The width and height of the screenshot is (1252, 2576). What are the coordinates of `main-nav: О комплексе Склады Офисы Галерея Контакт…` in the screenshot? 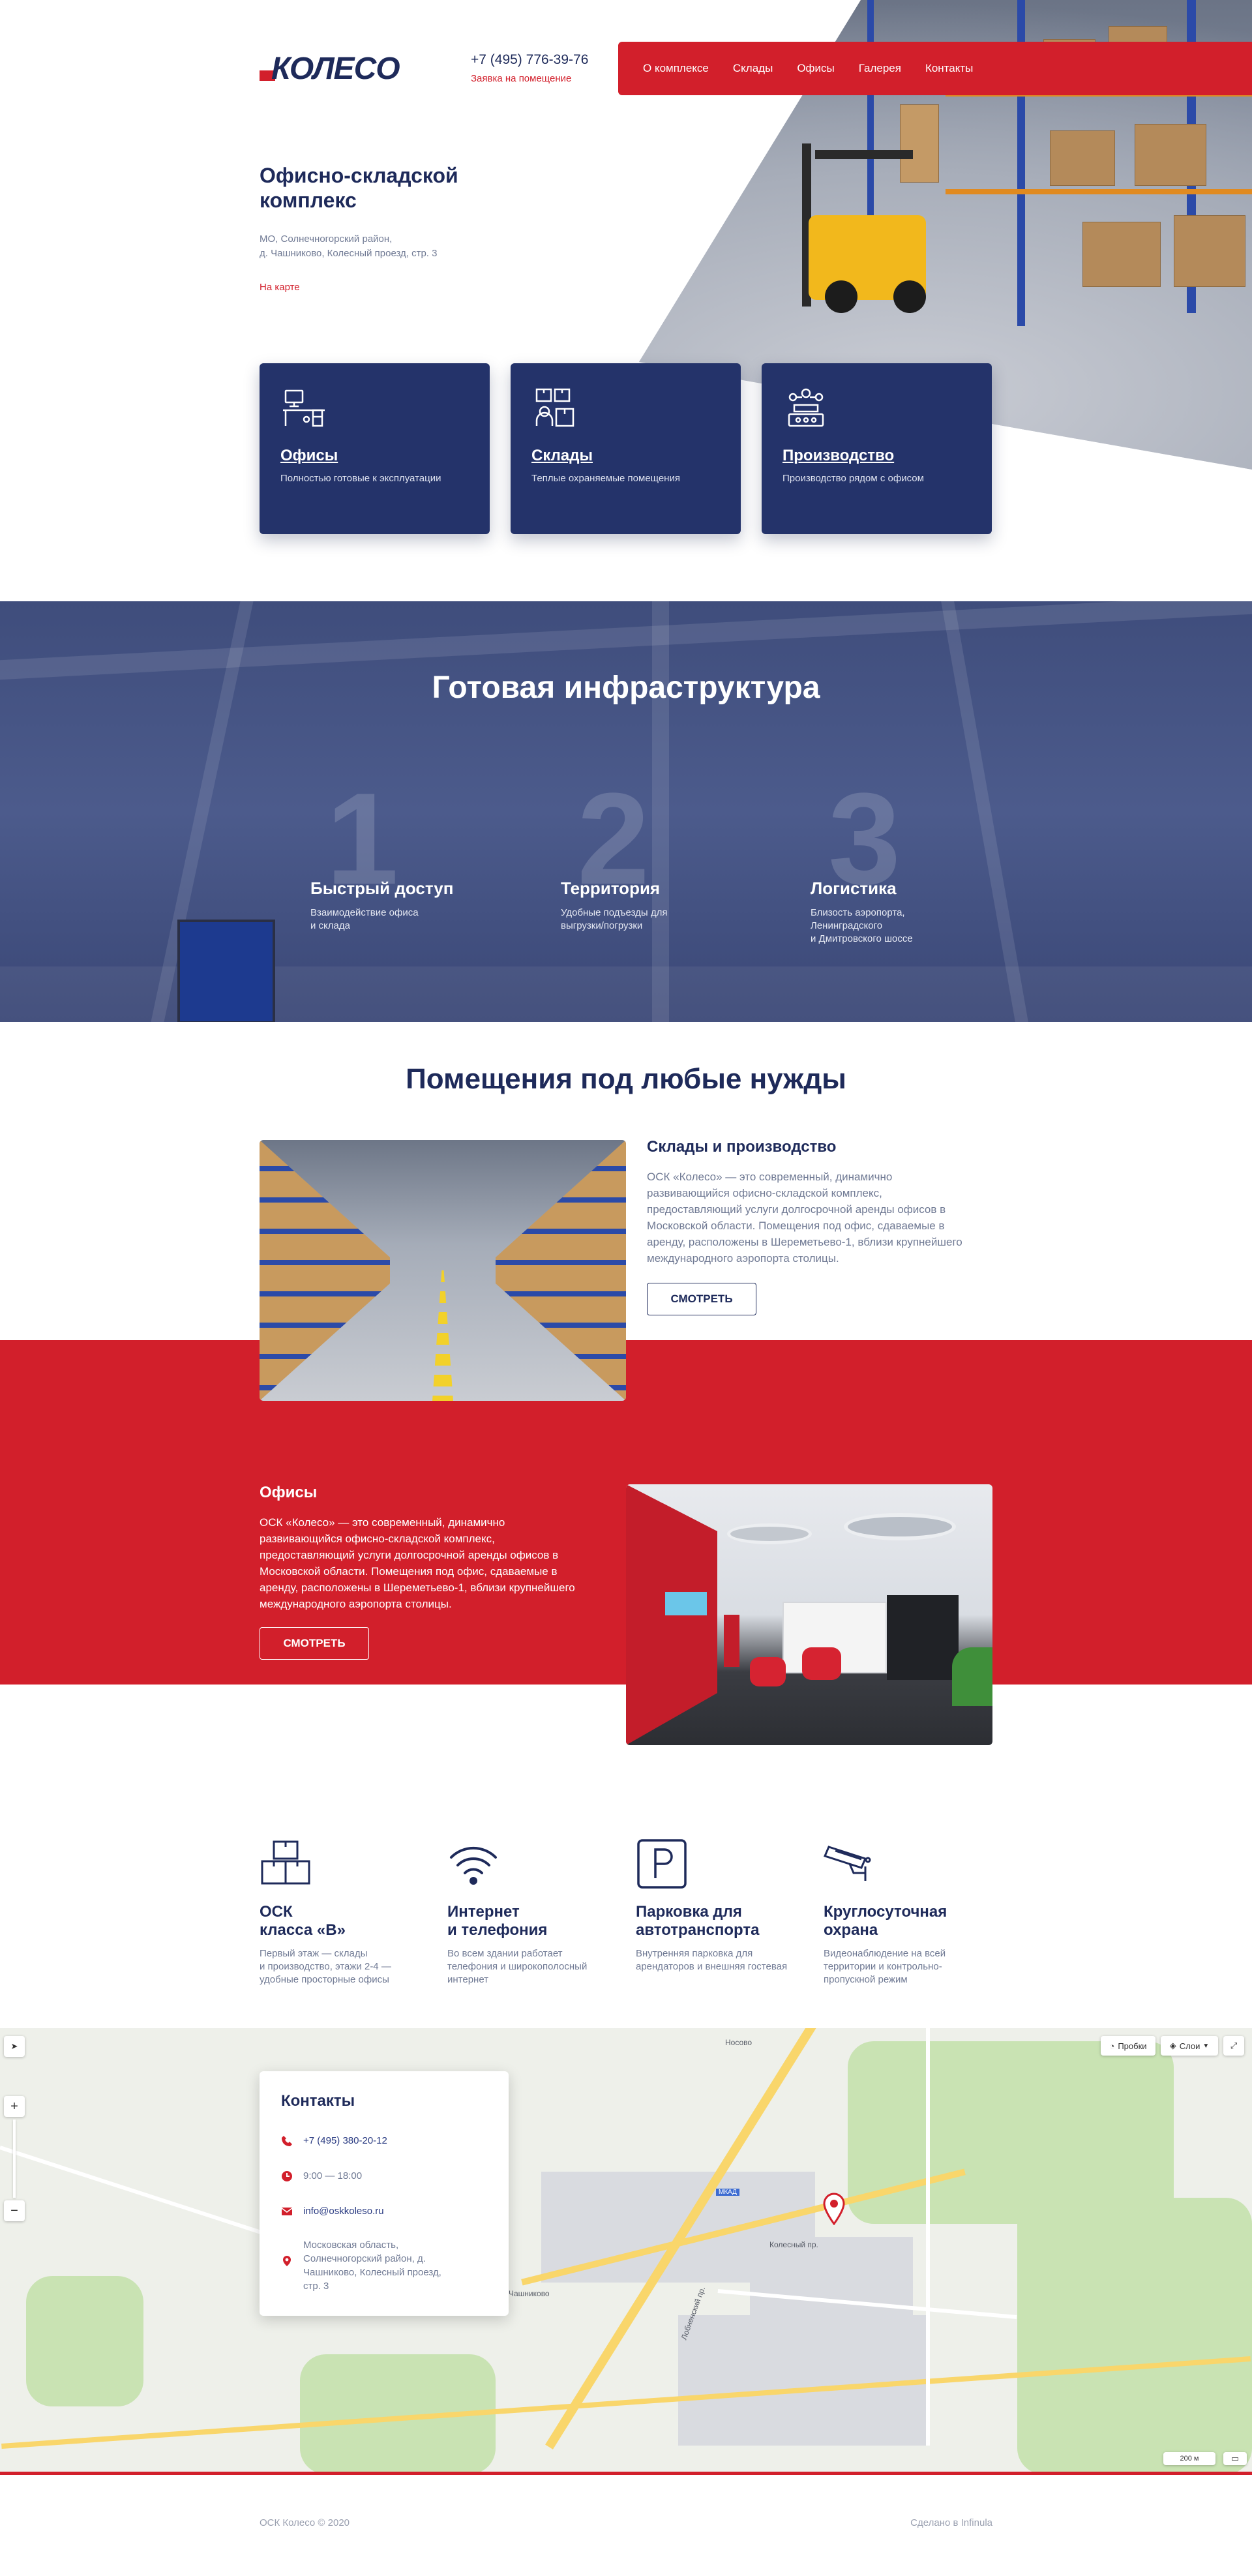 It's located at (935, 68).